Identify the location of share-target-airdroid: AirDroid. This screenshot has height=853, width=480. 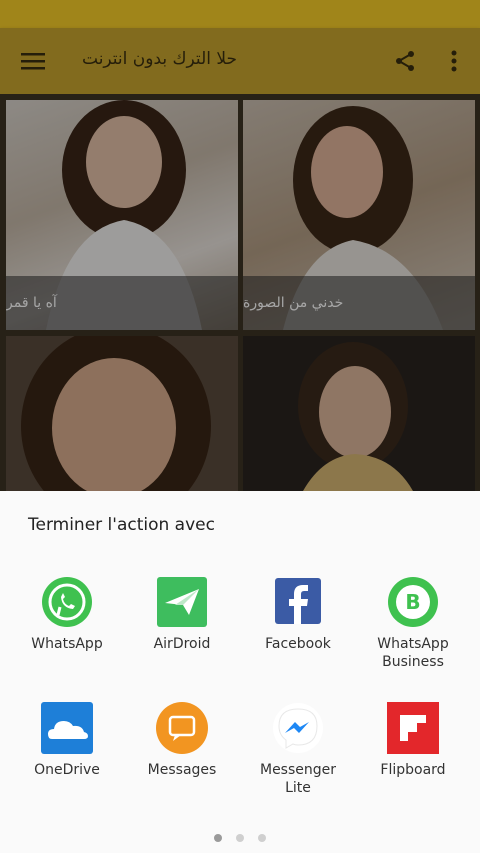
(182, 614).